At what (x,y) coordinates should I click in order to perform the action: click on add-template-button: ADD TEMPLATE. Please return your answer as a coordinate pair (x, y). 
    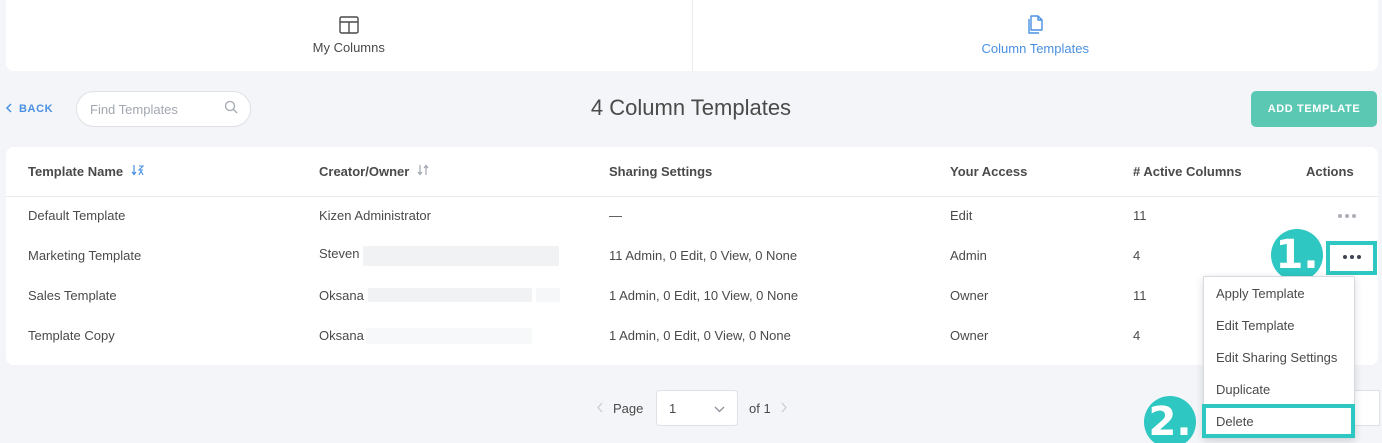
    Looking at the image, I should click on (1314, 109).